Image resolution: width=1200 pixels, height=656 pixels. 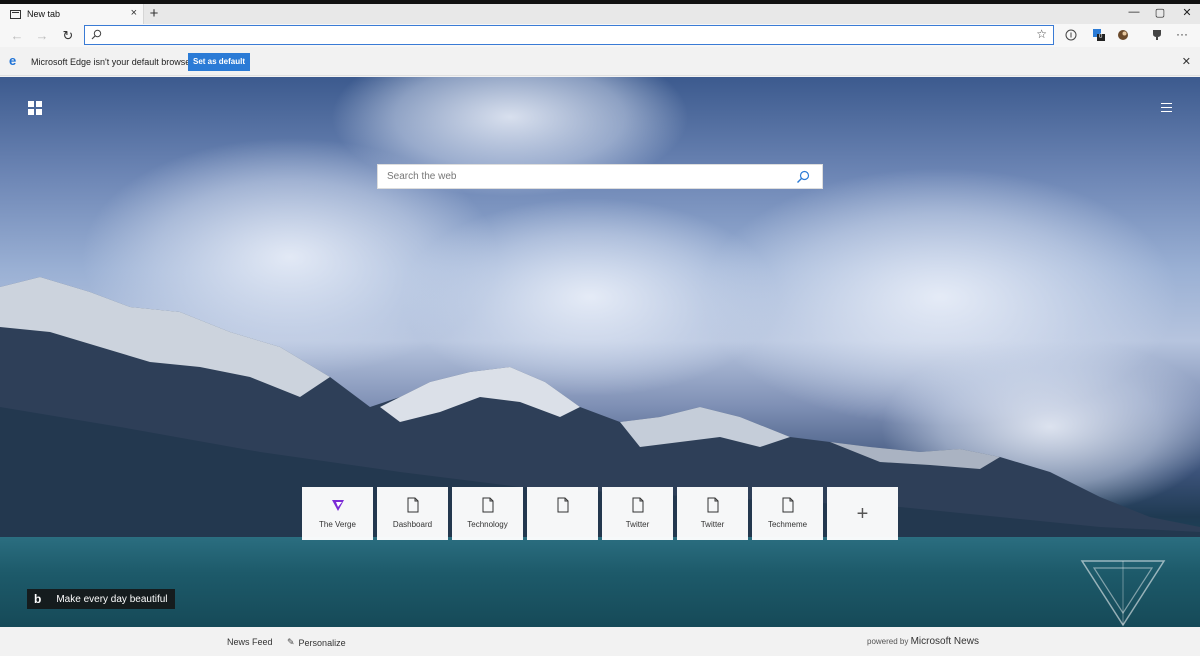 What do you see at coordinates (1123, 35) in the screenshot?
I see `cookie-icon` at bounding box center [1123, 35].